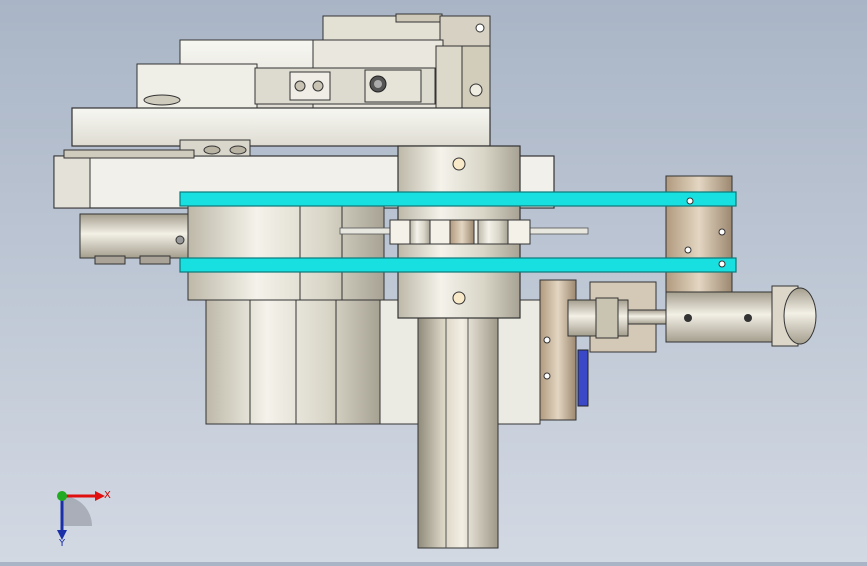 The height and width of the screenshot is (566, 867). I want to click on axis-triad: X Y, so click(84, 519).